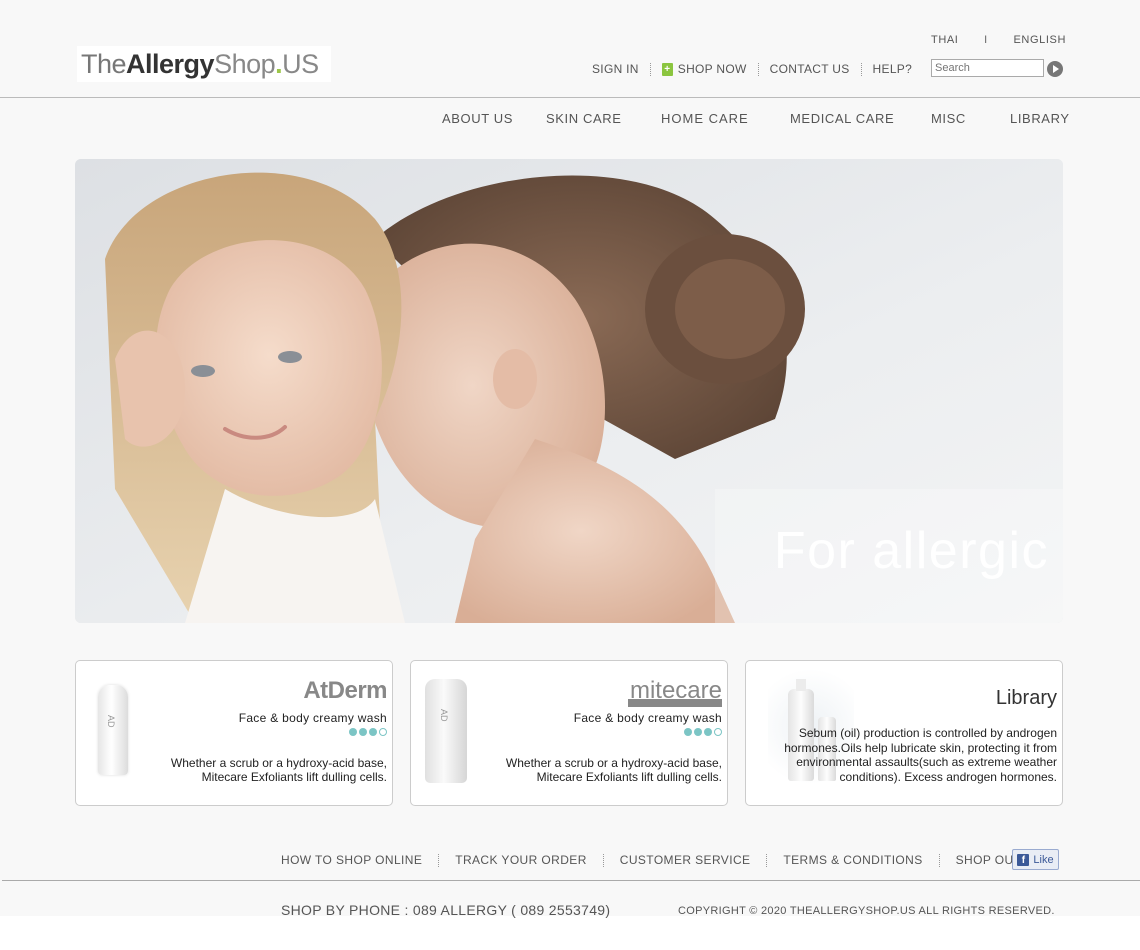 The image size is (1140, 950). Describe the element at coordinates (987, 68) in the screenshot. I see `search-input` at that location.